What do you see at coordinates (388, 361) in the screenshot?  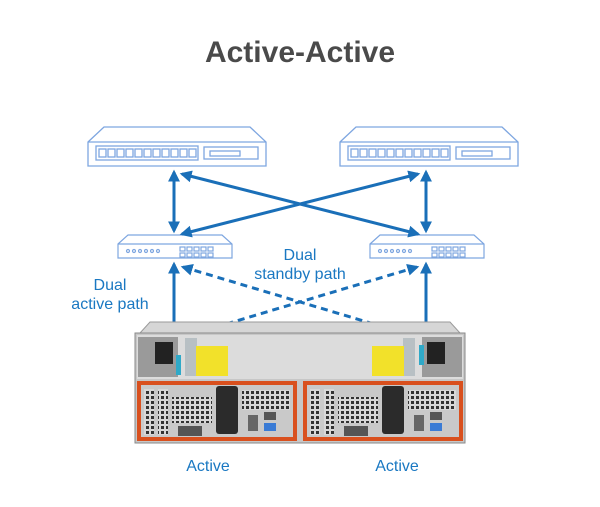 I see `warning-label-right` at bounding box center [388, 361].